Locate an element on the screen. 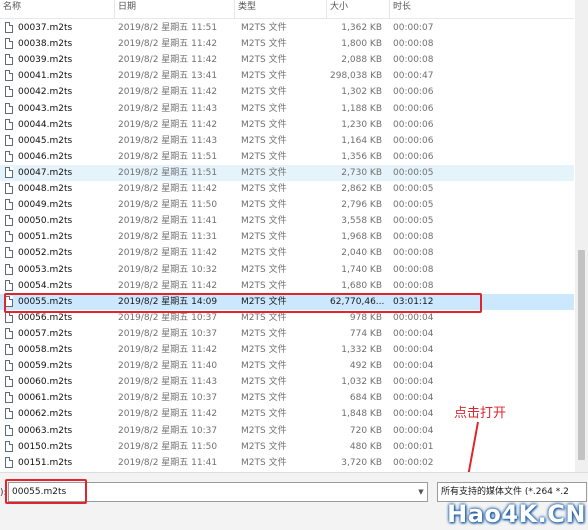 The height and width of the screenshot is (530, 588). column-header-name: 名称 is located at coordinates (57, 9).